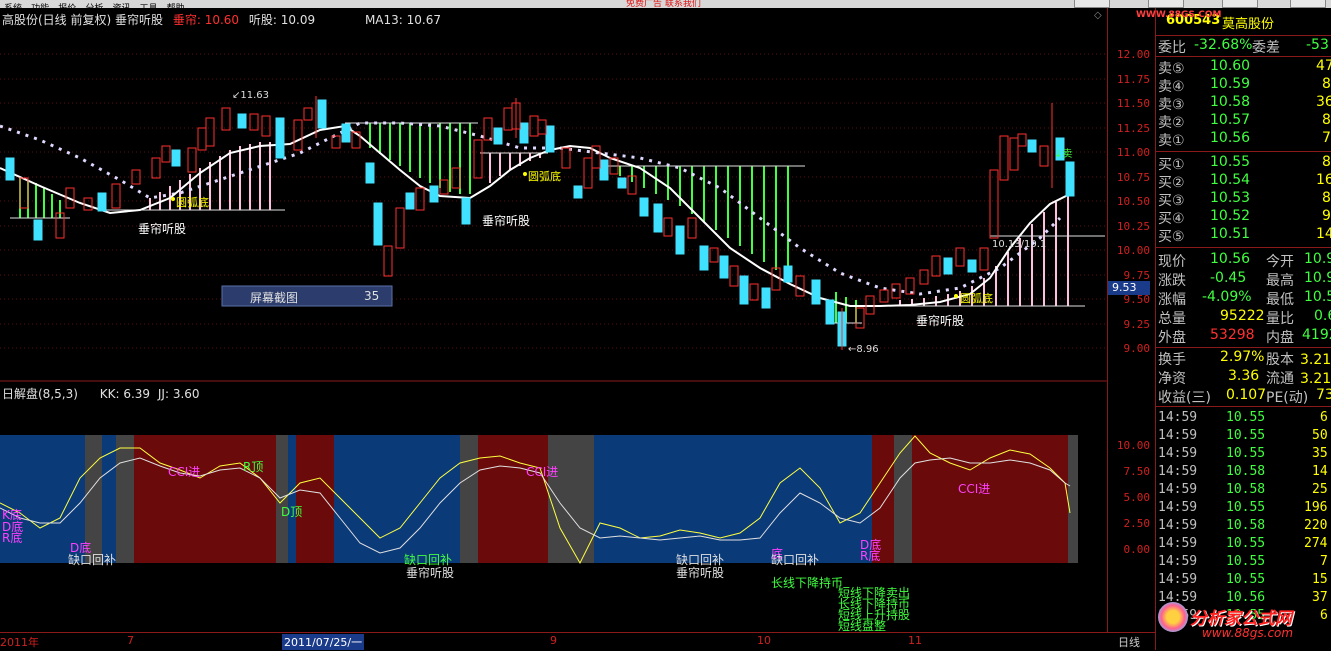 This screenshot has width=1331, height=651. Describe the element at coordinates (1227, 297) in the screenshot. I see `stat-value: -4.09%` at that location.